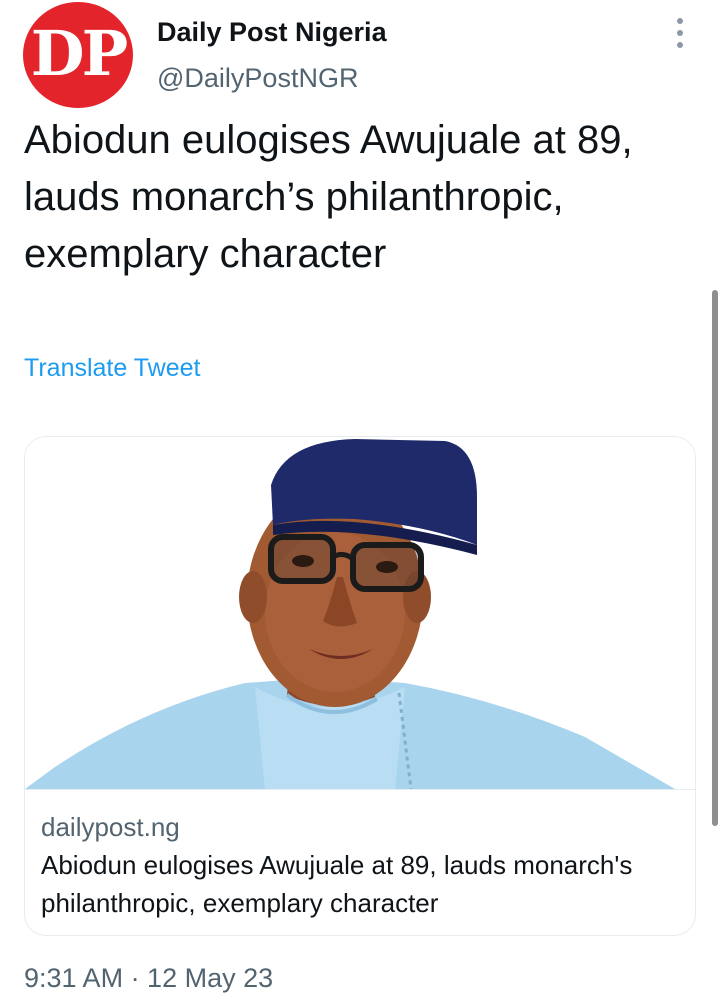 This screenshot has width=720, height=1007. I want to click on more-vertical-icon, so click(680, 33).